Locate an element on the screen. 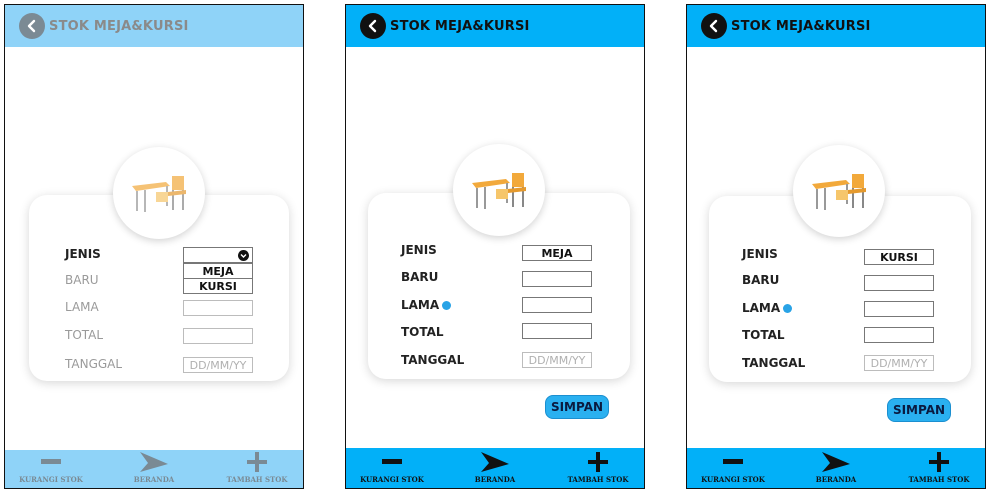  jenis-select: MEJA is located at coordinates (557, 253).